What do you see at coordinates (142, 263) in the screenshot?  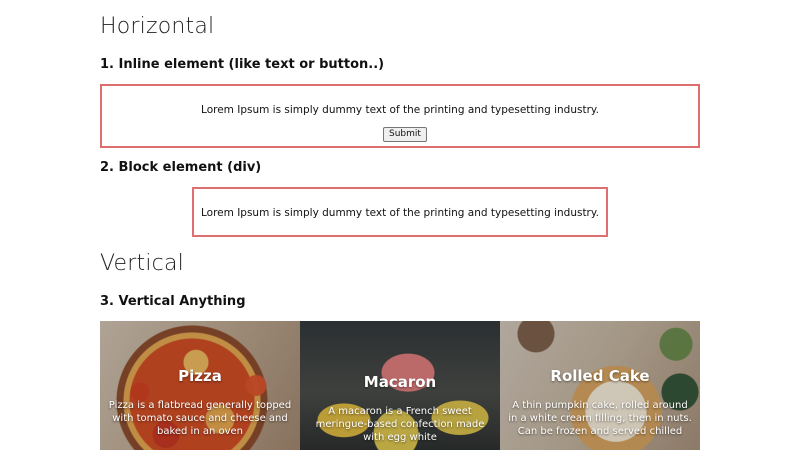 I see `section-title-vertical: Vertical` at bounding box center [142, 263].